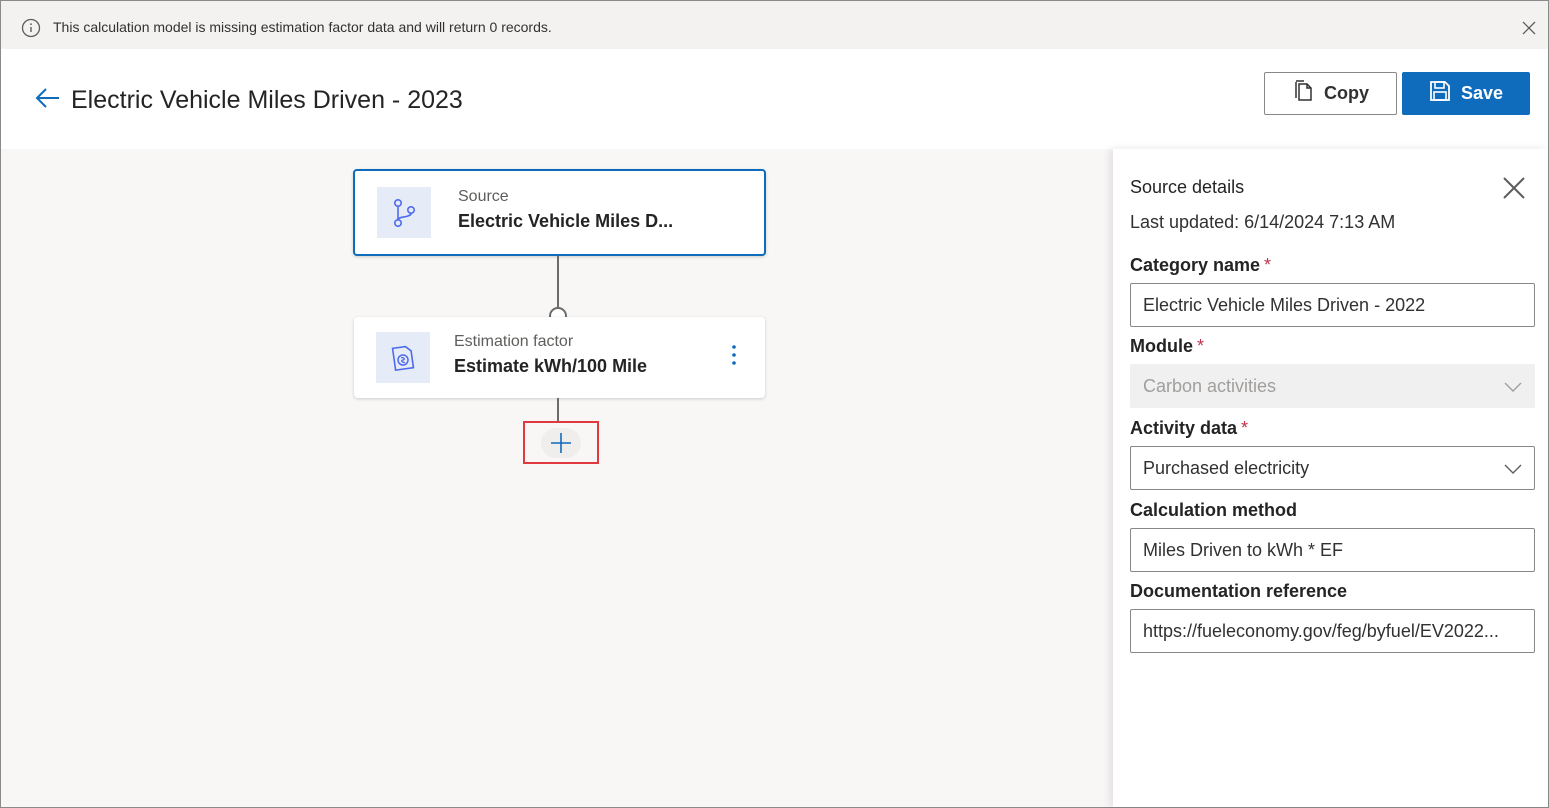 The height and width of the screenshot is (808, 1549). I want to click on copy-button: Copy, so click(1330, 93).